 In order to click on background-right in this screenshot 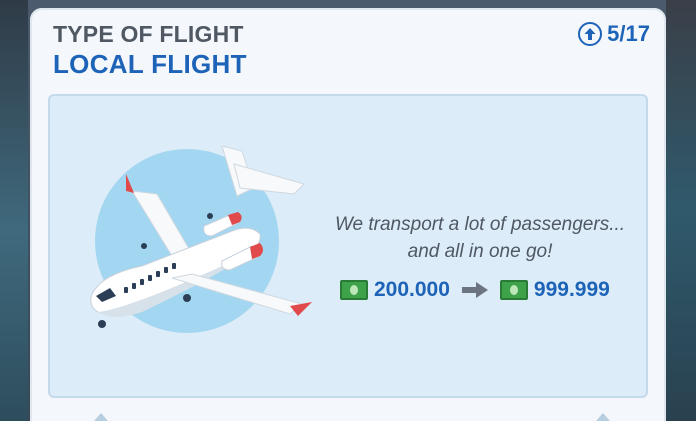, I will do `click(681, 210)`.